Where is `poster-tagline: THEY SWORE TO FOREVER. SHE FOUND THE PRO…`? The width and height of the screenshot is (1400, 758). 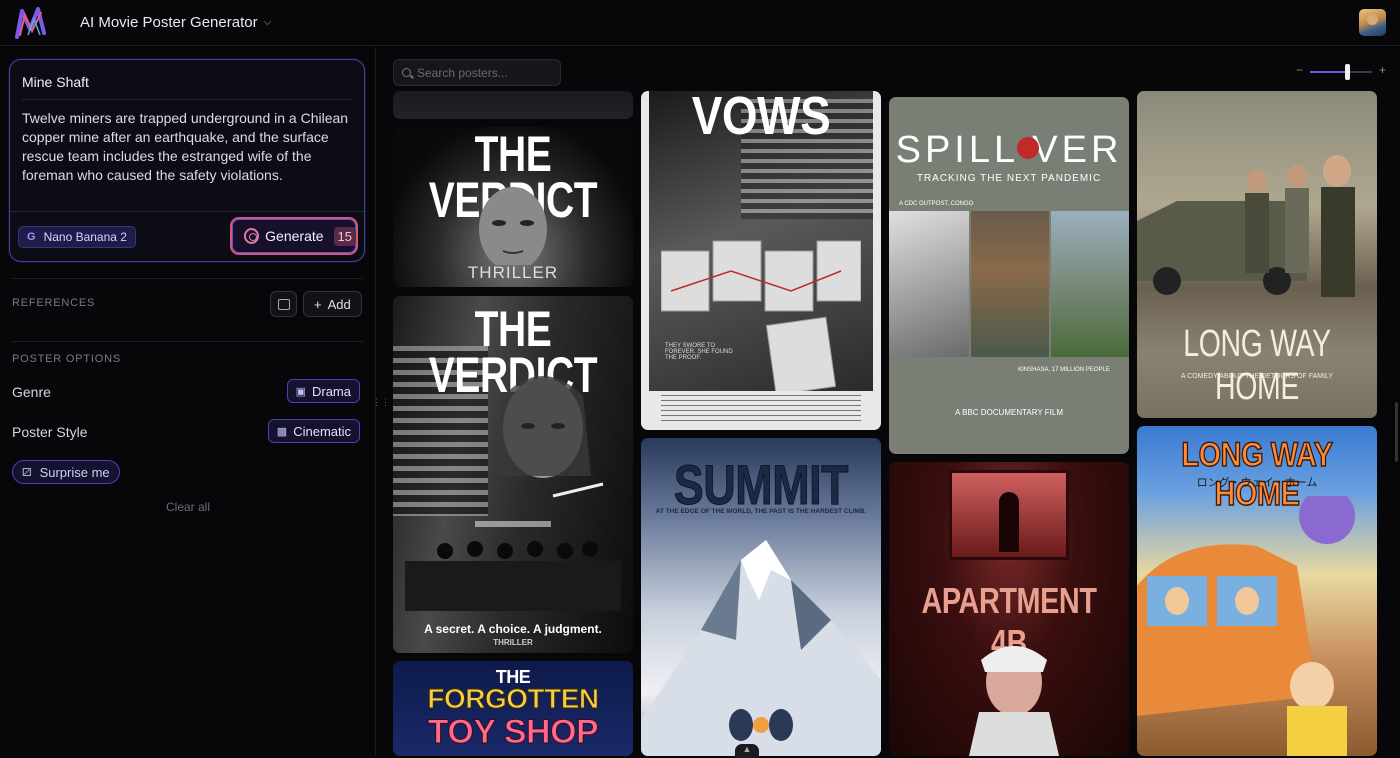
poster-tagline: THEY SWORE TO FOREVER. SHE FOUND THE PRO… is located at coordinates (699, 352).